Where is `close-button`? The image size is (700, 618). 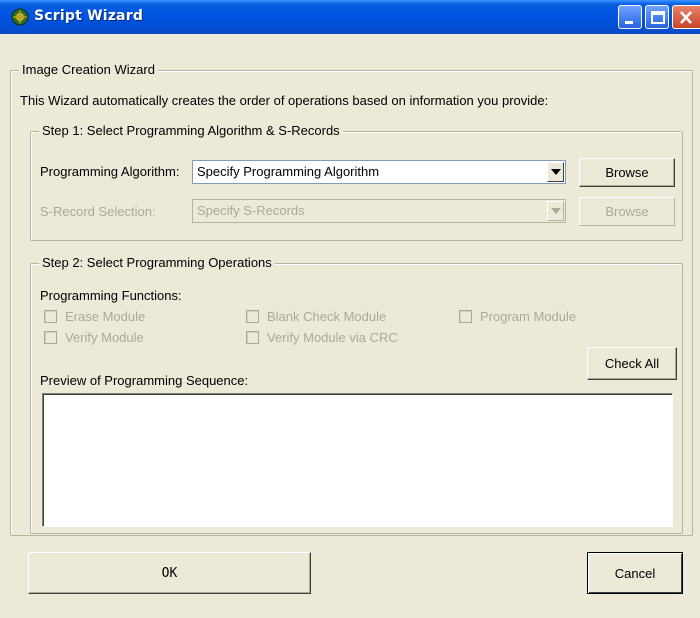 close-button is located at coordinates (686, 17).